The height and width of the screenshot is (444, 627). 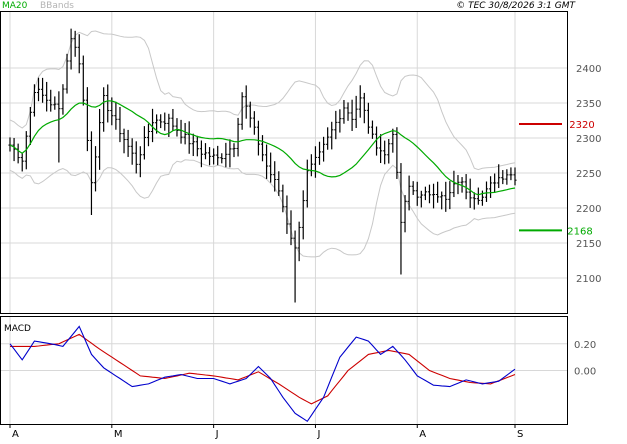 What do you see at coordinates (585, 345) in the screenshot?
I see `macd-y-tick: 0.20` at bounding box center [585, 345].